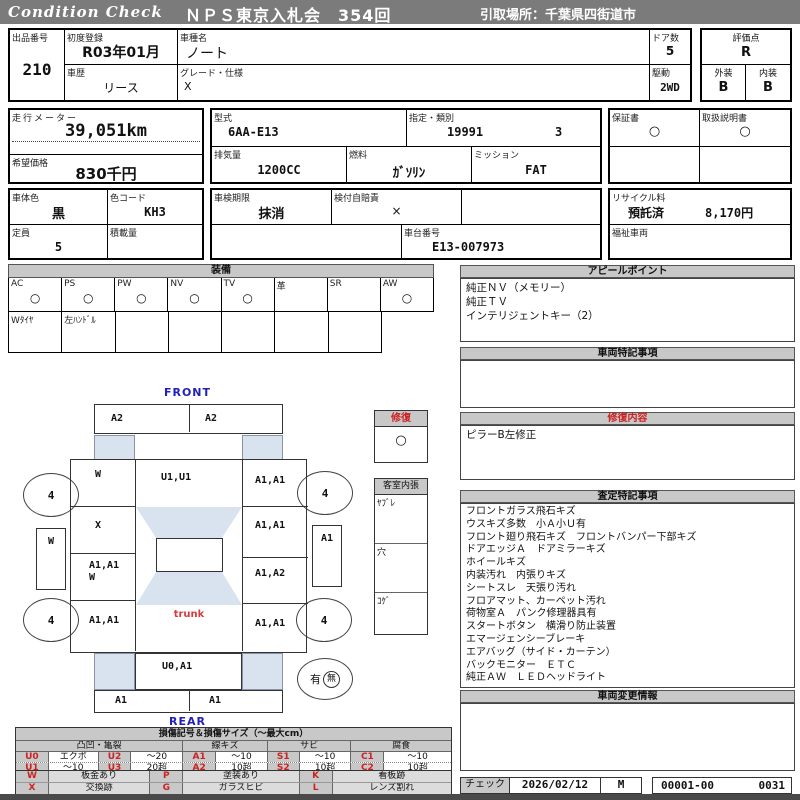  I want to click on interior-cell: 内装 B, so click(768, 82).